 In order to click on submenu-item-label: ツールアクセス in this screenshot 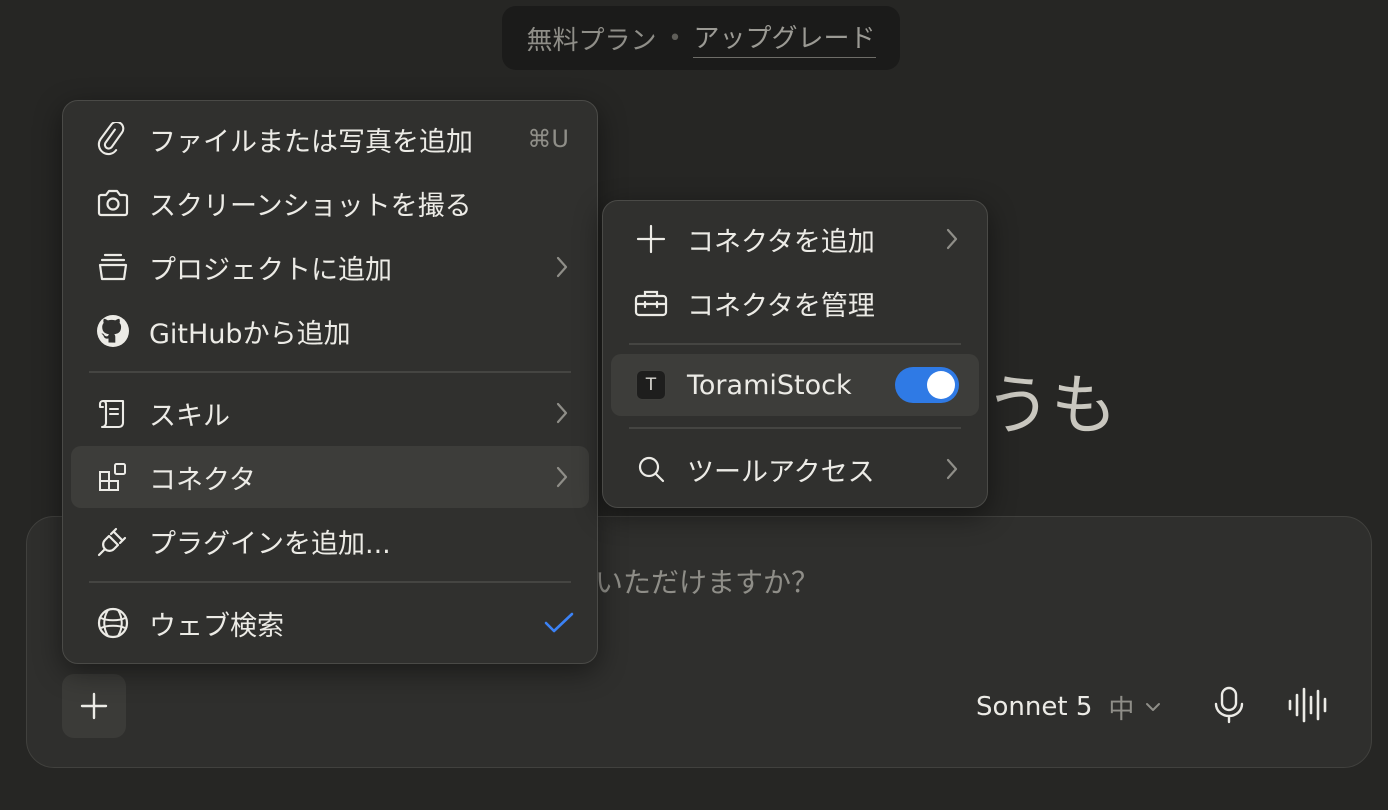, I will do `click(781, 472)`.